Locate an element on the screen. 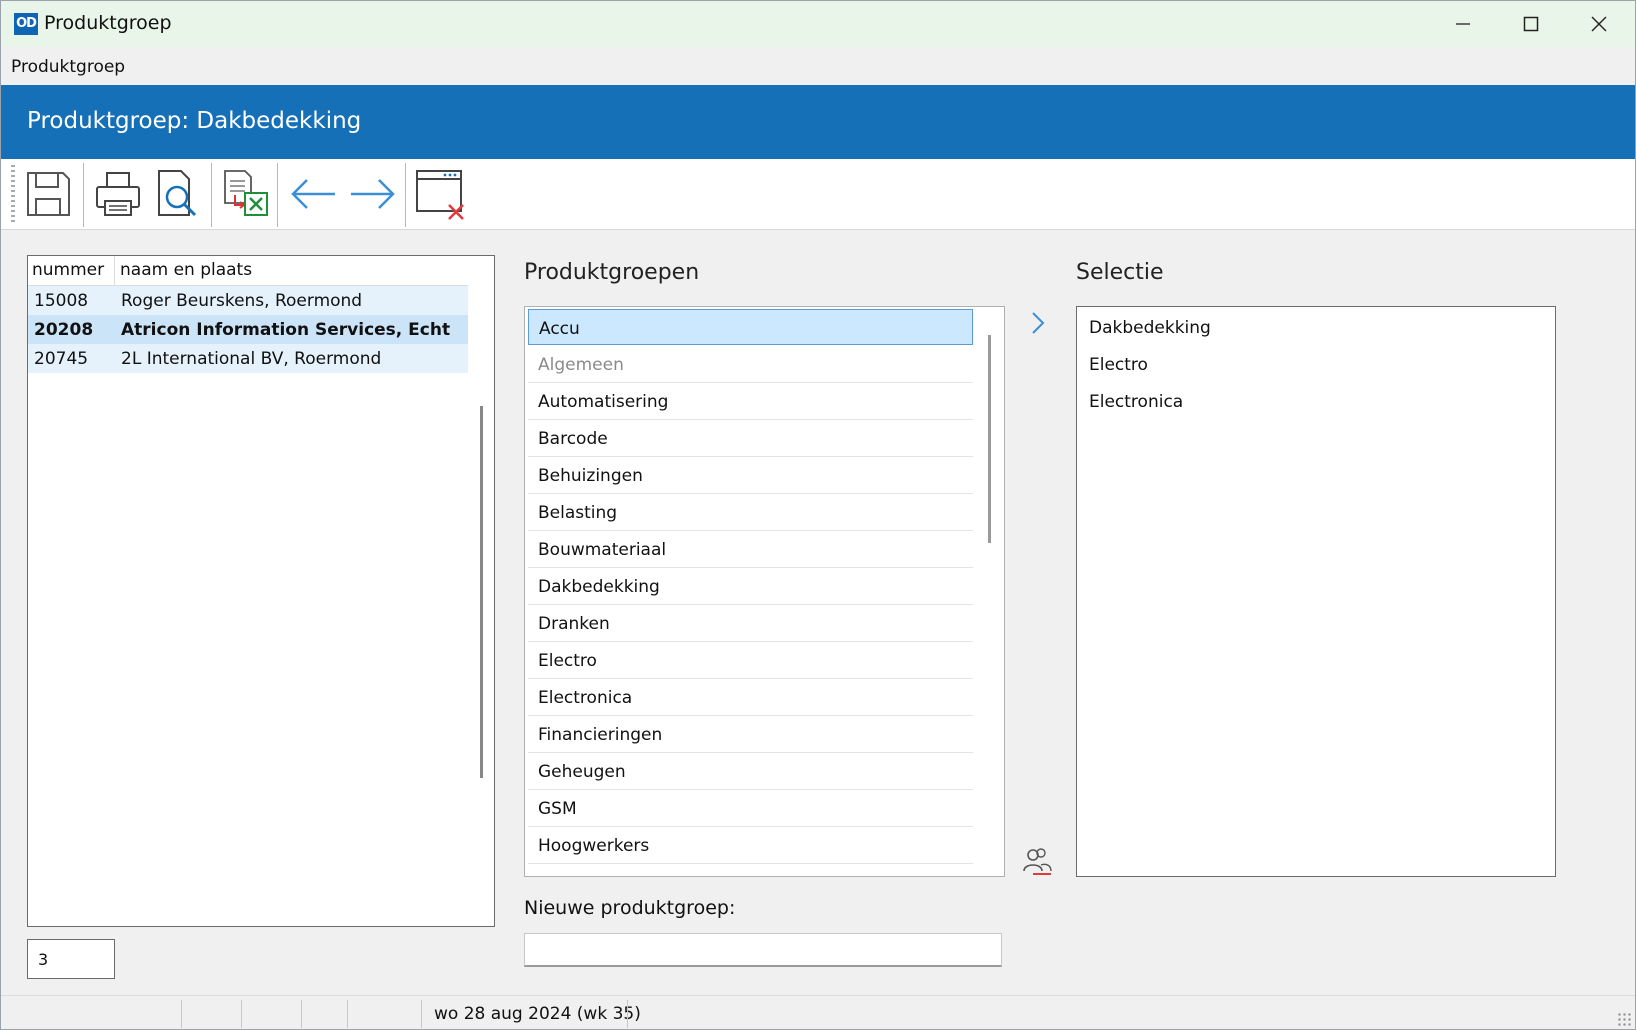 The image size is (1636, 1030). selected-item: Electro is located at coordinates (1118, 365).